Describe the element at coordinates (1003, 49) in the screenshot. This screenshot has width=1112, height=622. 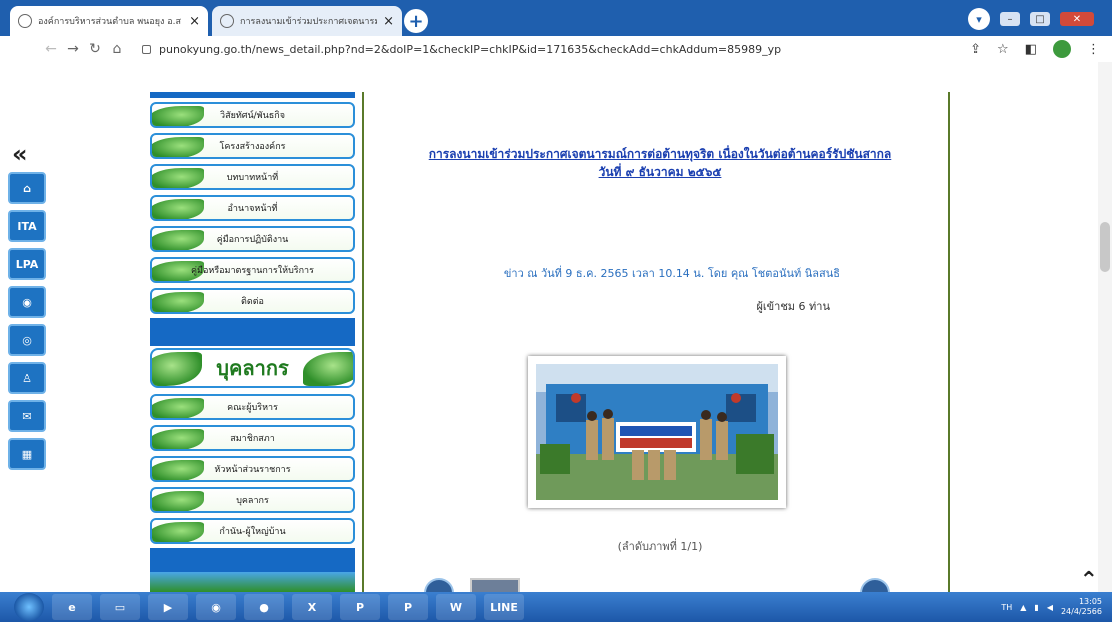
I see `bookmark-star-icon: ☆` at that location.